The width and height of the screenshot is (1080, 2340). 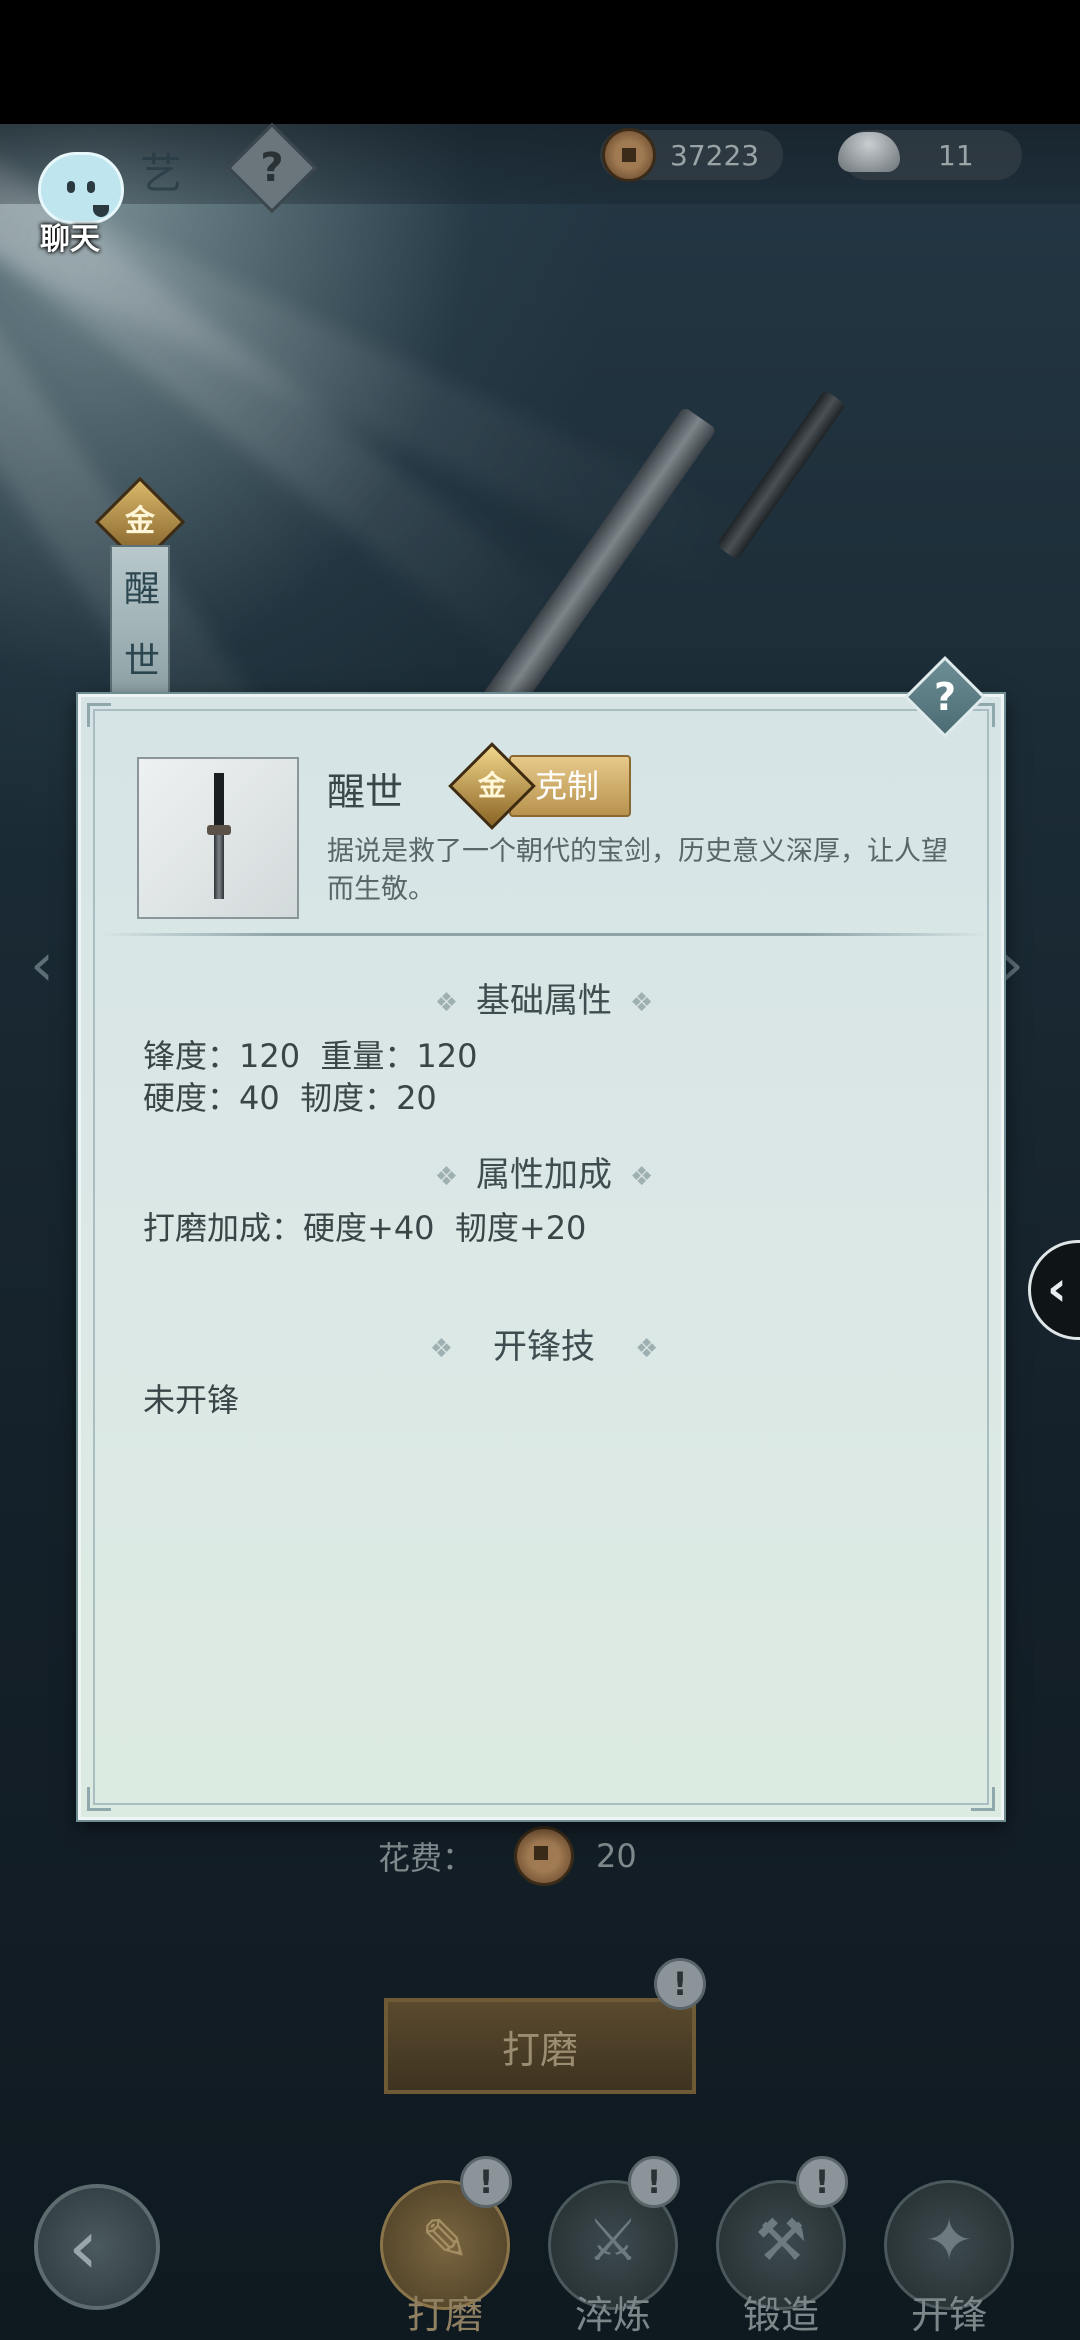 What do you see at coordinates (507, 1856) in the screenshot?
I see `cost-row: 花费： 20` at bounding box center [507, 1856].